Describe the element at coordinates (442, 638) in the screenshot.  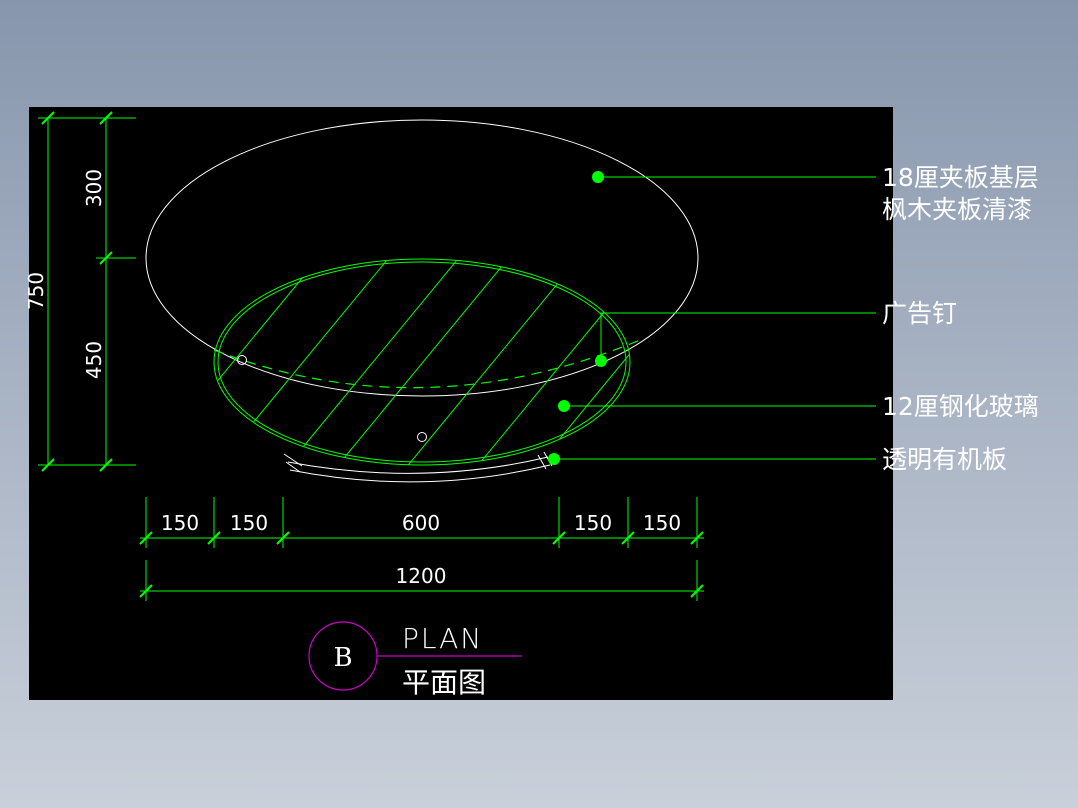
I see `title-en: PLAN` at that location.